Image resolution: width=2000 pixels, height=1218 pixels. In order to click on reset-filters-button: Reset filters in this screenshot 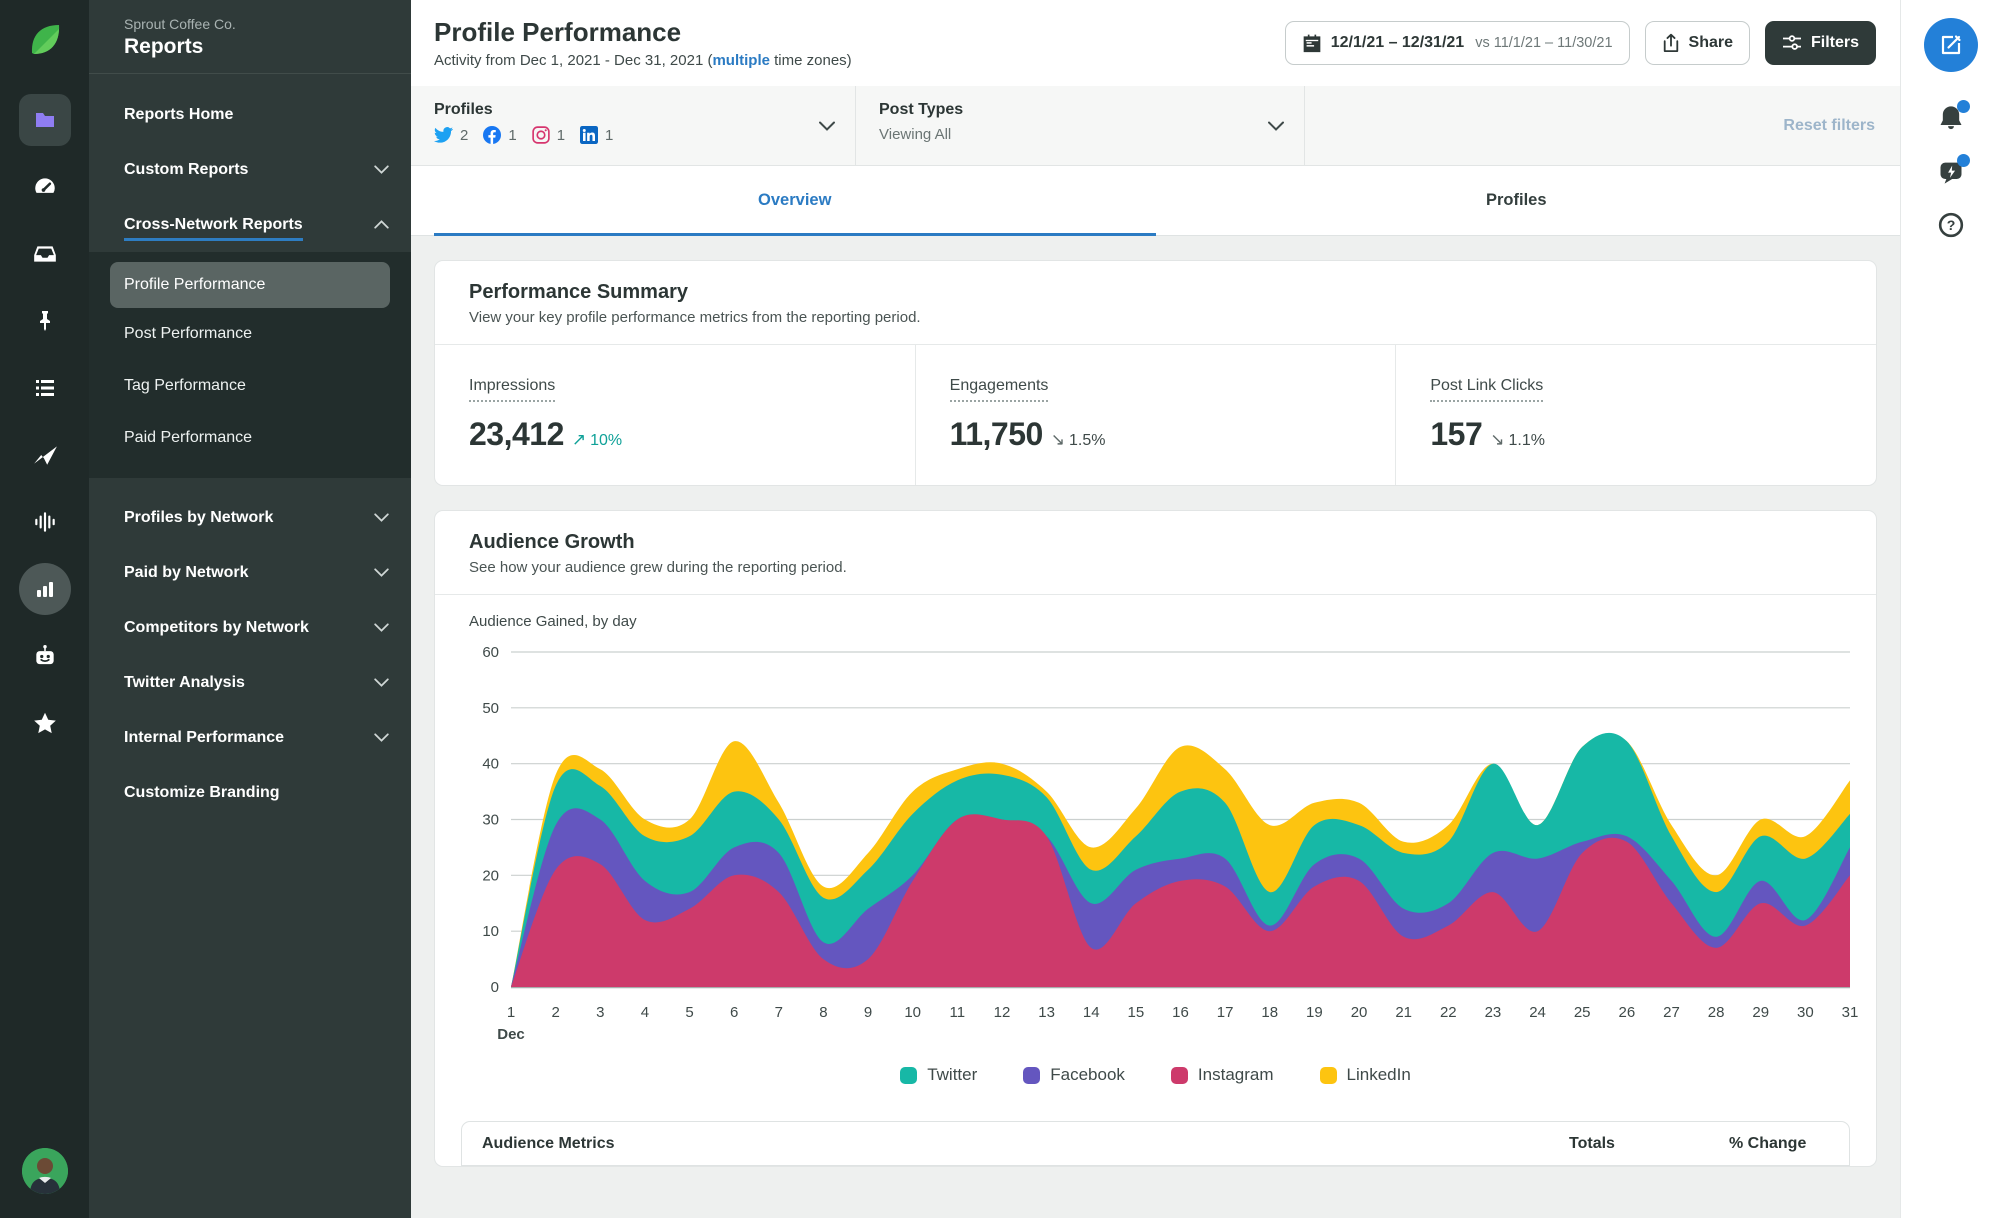, I will do `click(1841, 126)`.